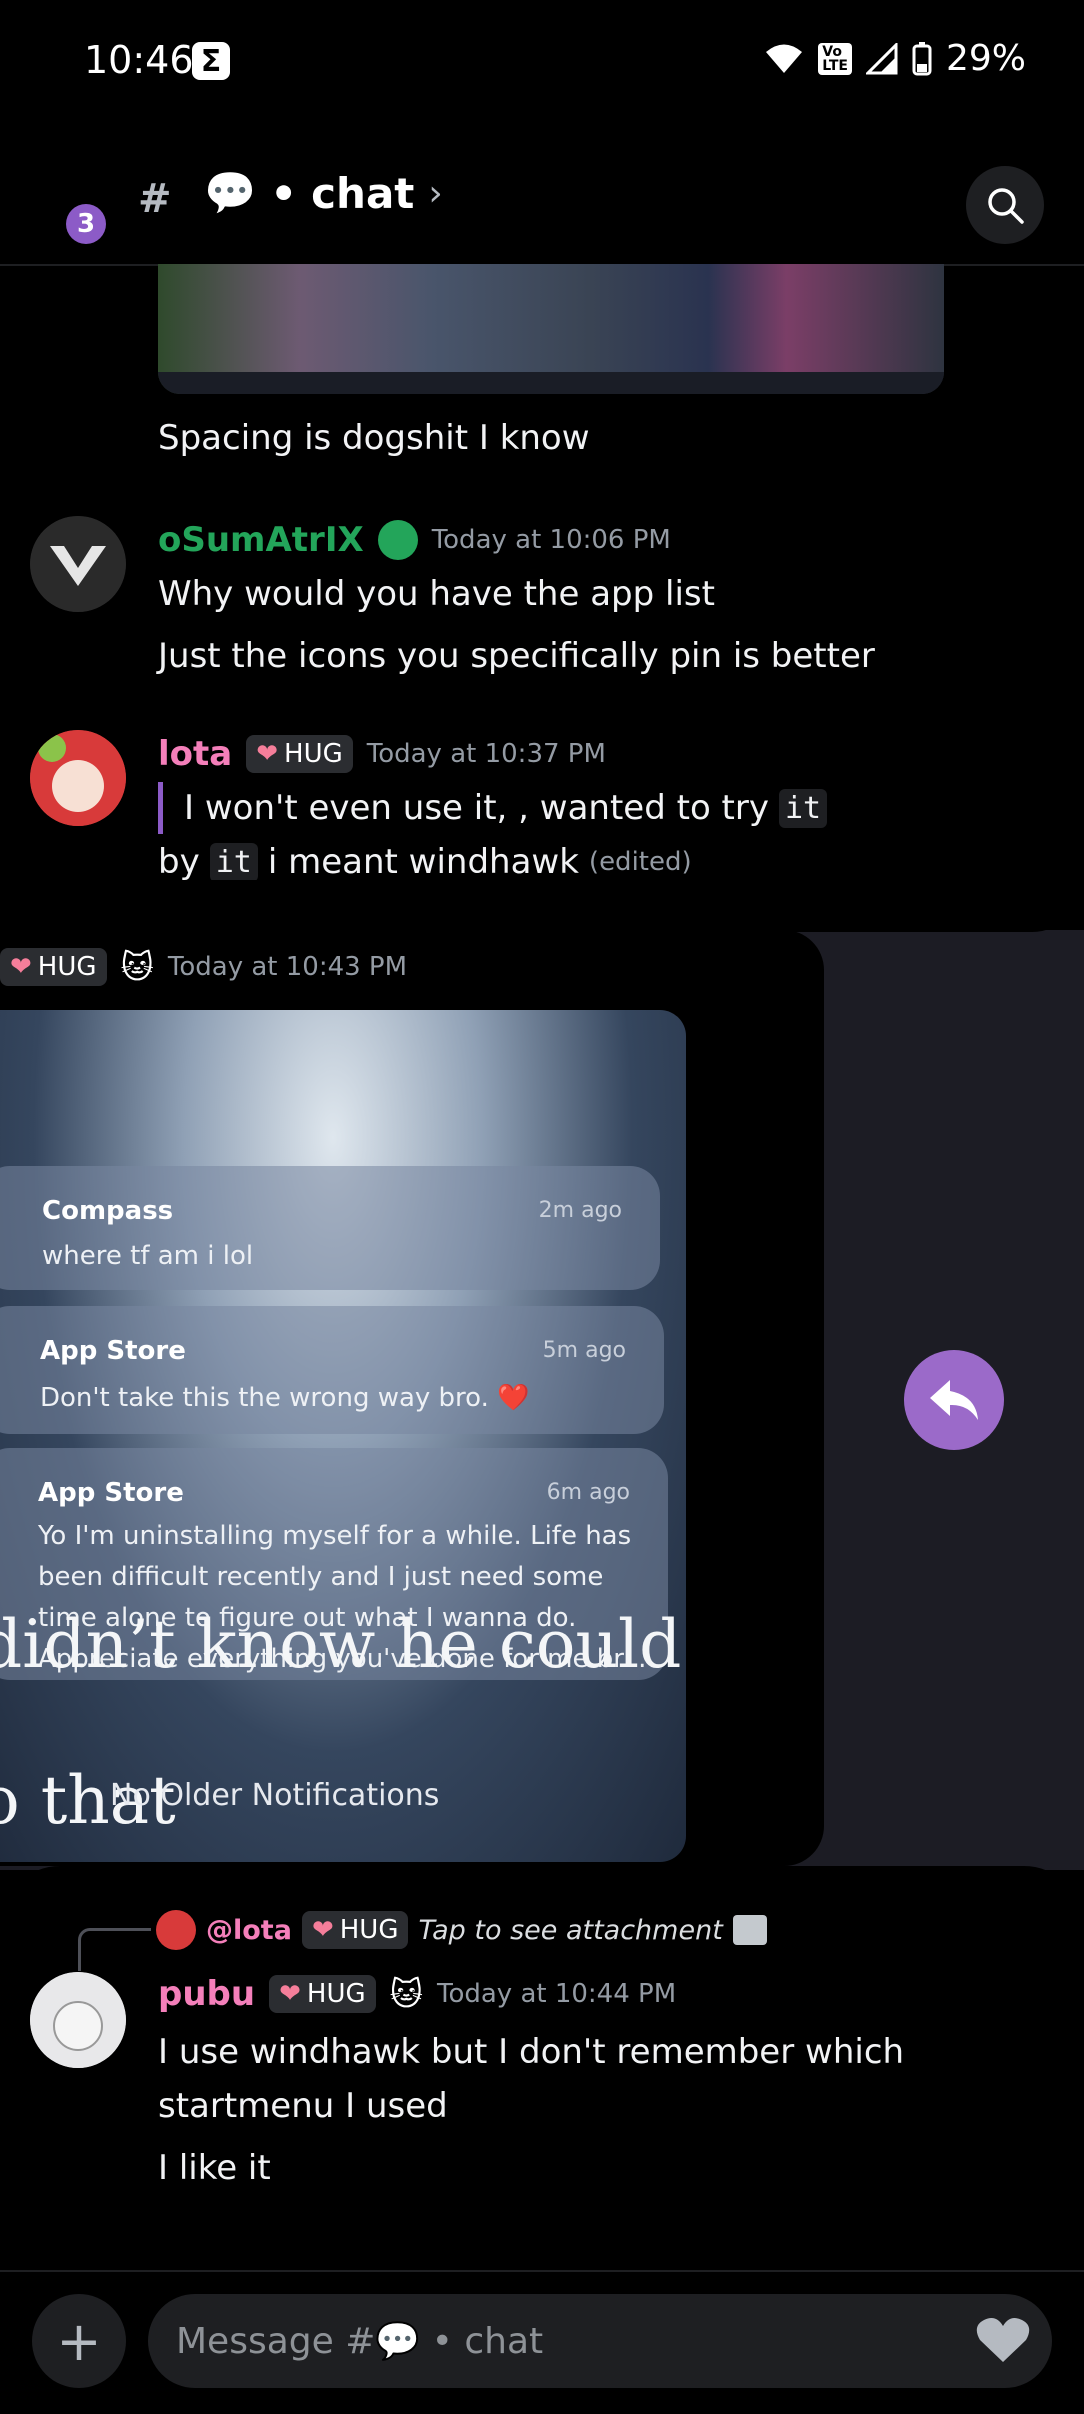 This screenshot has width=1084, height=2414. I want to click on reply-connector, so click(114, 1949).